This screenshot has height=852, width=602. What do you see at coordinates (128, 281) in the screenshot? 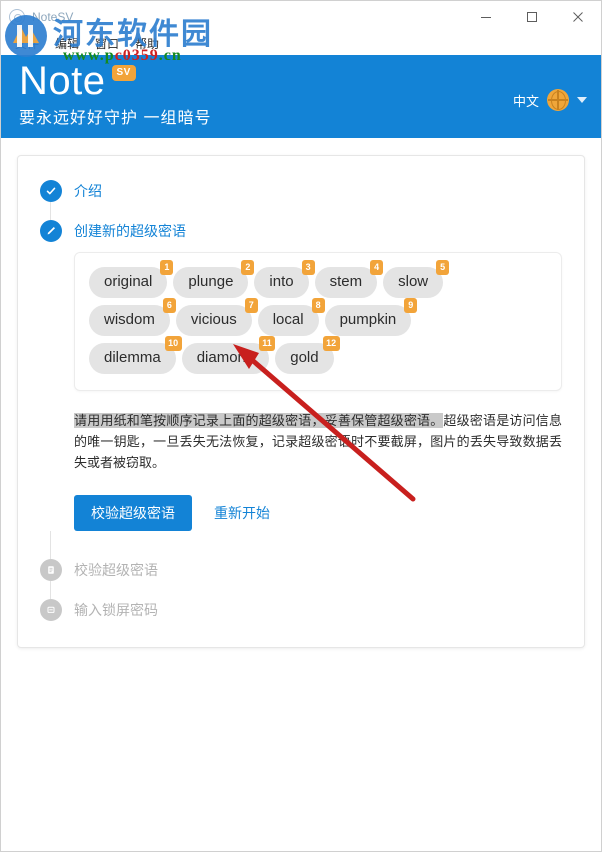
I see `mnemonic-word: original` at bounding box center [128, 281].